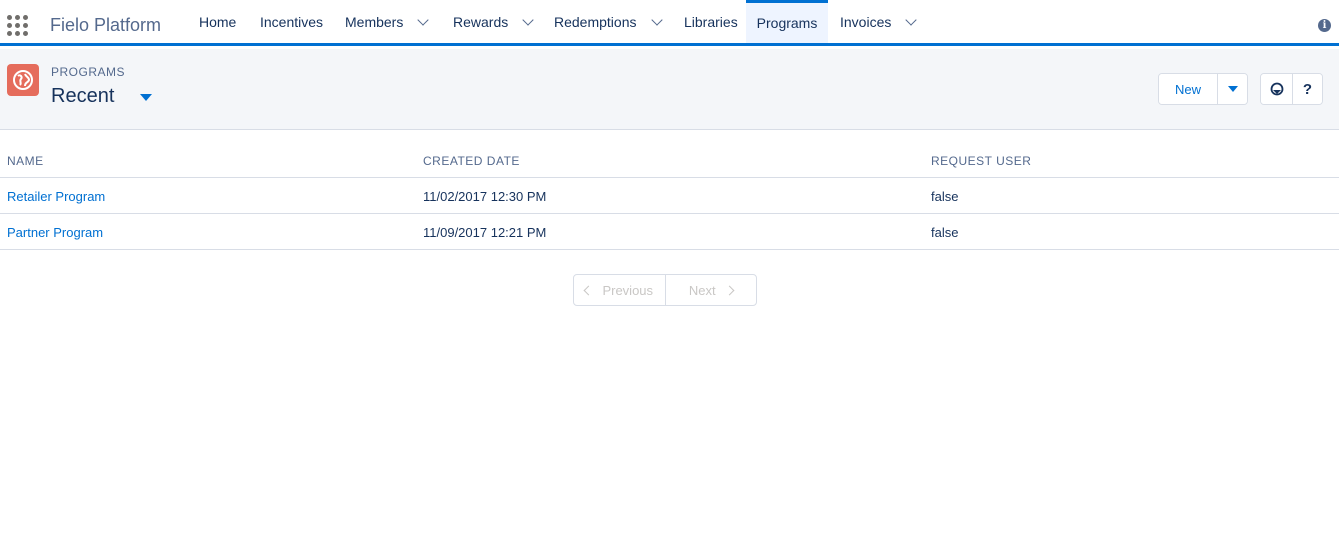 This screenshot has width=1339, height=553. I want to click on app-name: Fielo Platform, so click(106, 25).